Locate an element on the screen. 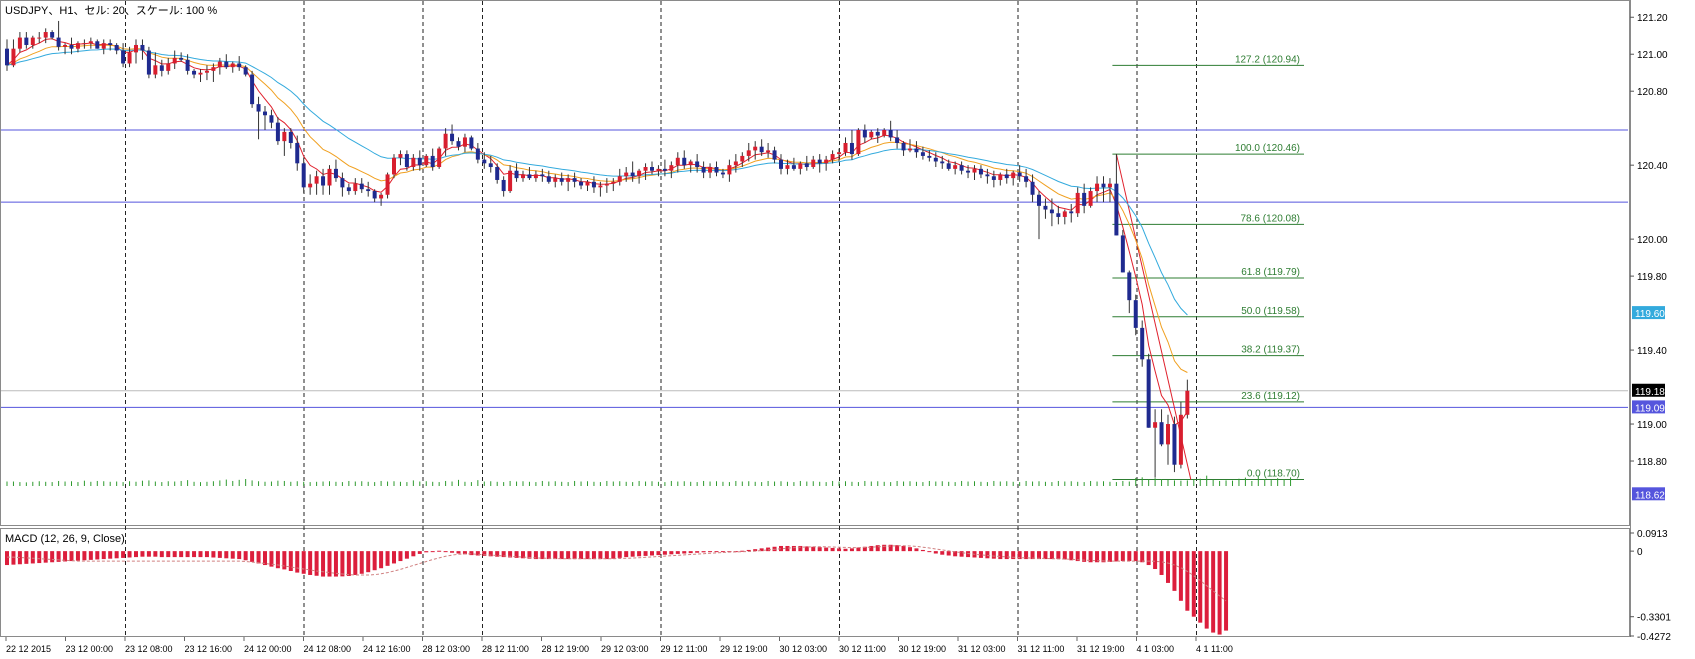 The width and height of the screenshot is (1695, 659). macd-tick-label: -0.3301 is located at coordinates (1654, 618).